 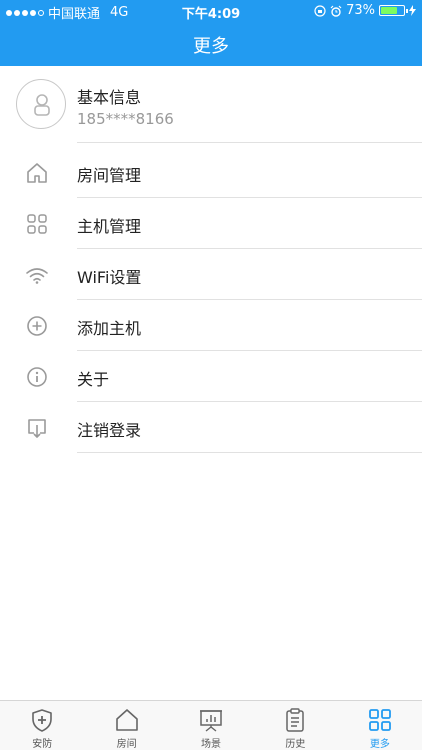 What do you see at coordinates (211, 274) in the screenshot?
I see `menu-item-wifi-settings: WiFi设置` at bounding box center [211, 274].